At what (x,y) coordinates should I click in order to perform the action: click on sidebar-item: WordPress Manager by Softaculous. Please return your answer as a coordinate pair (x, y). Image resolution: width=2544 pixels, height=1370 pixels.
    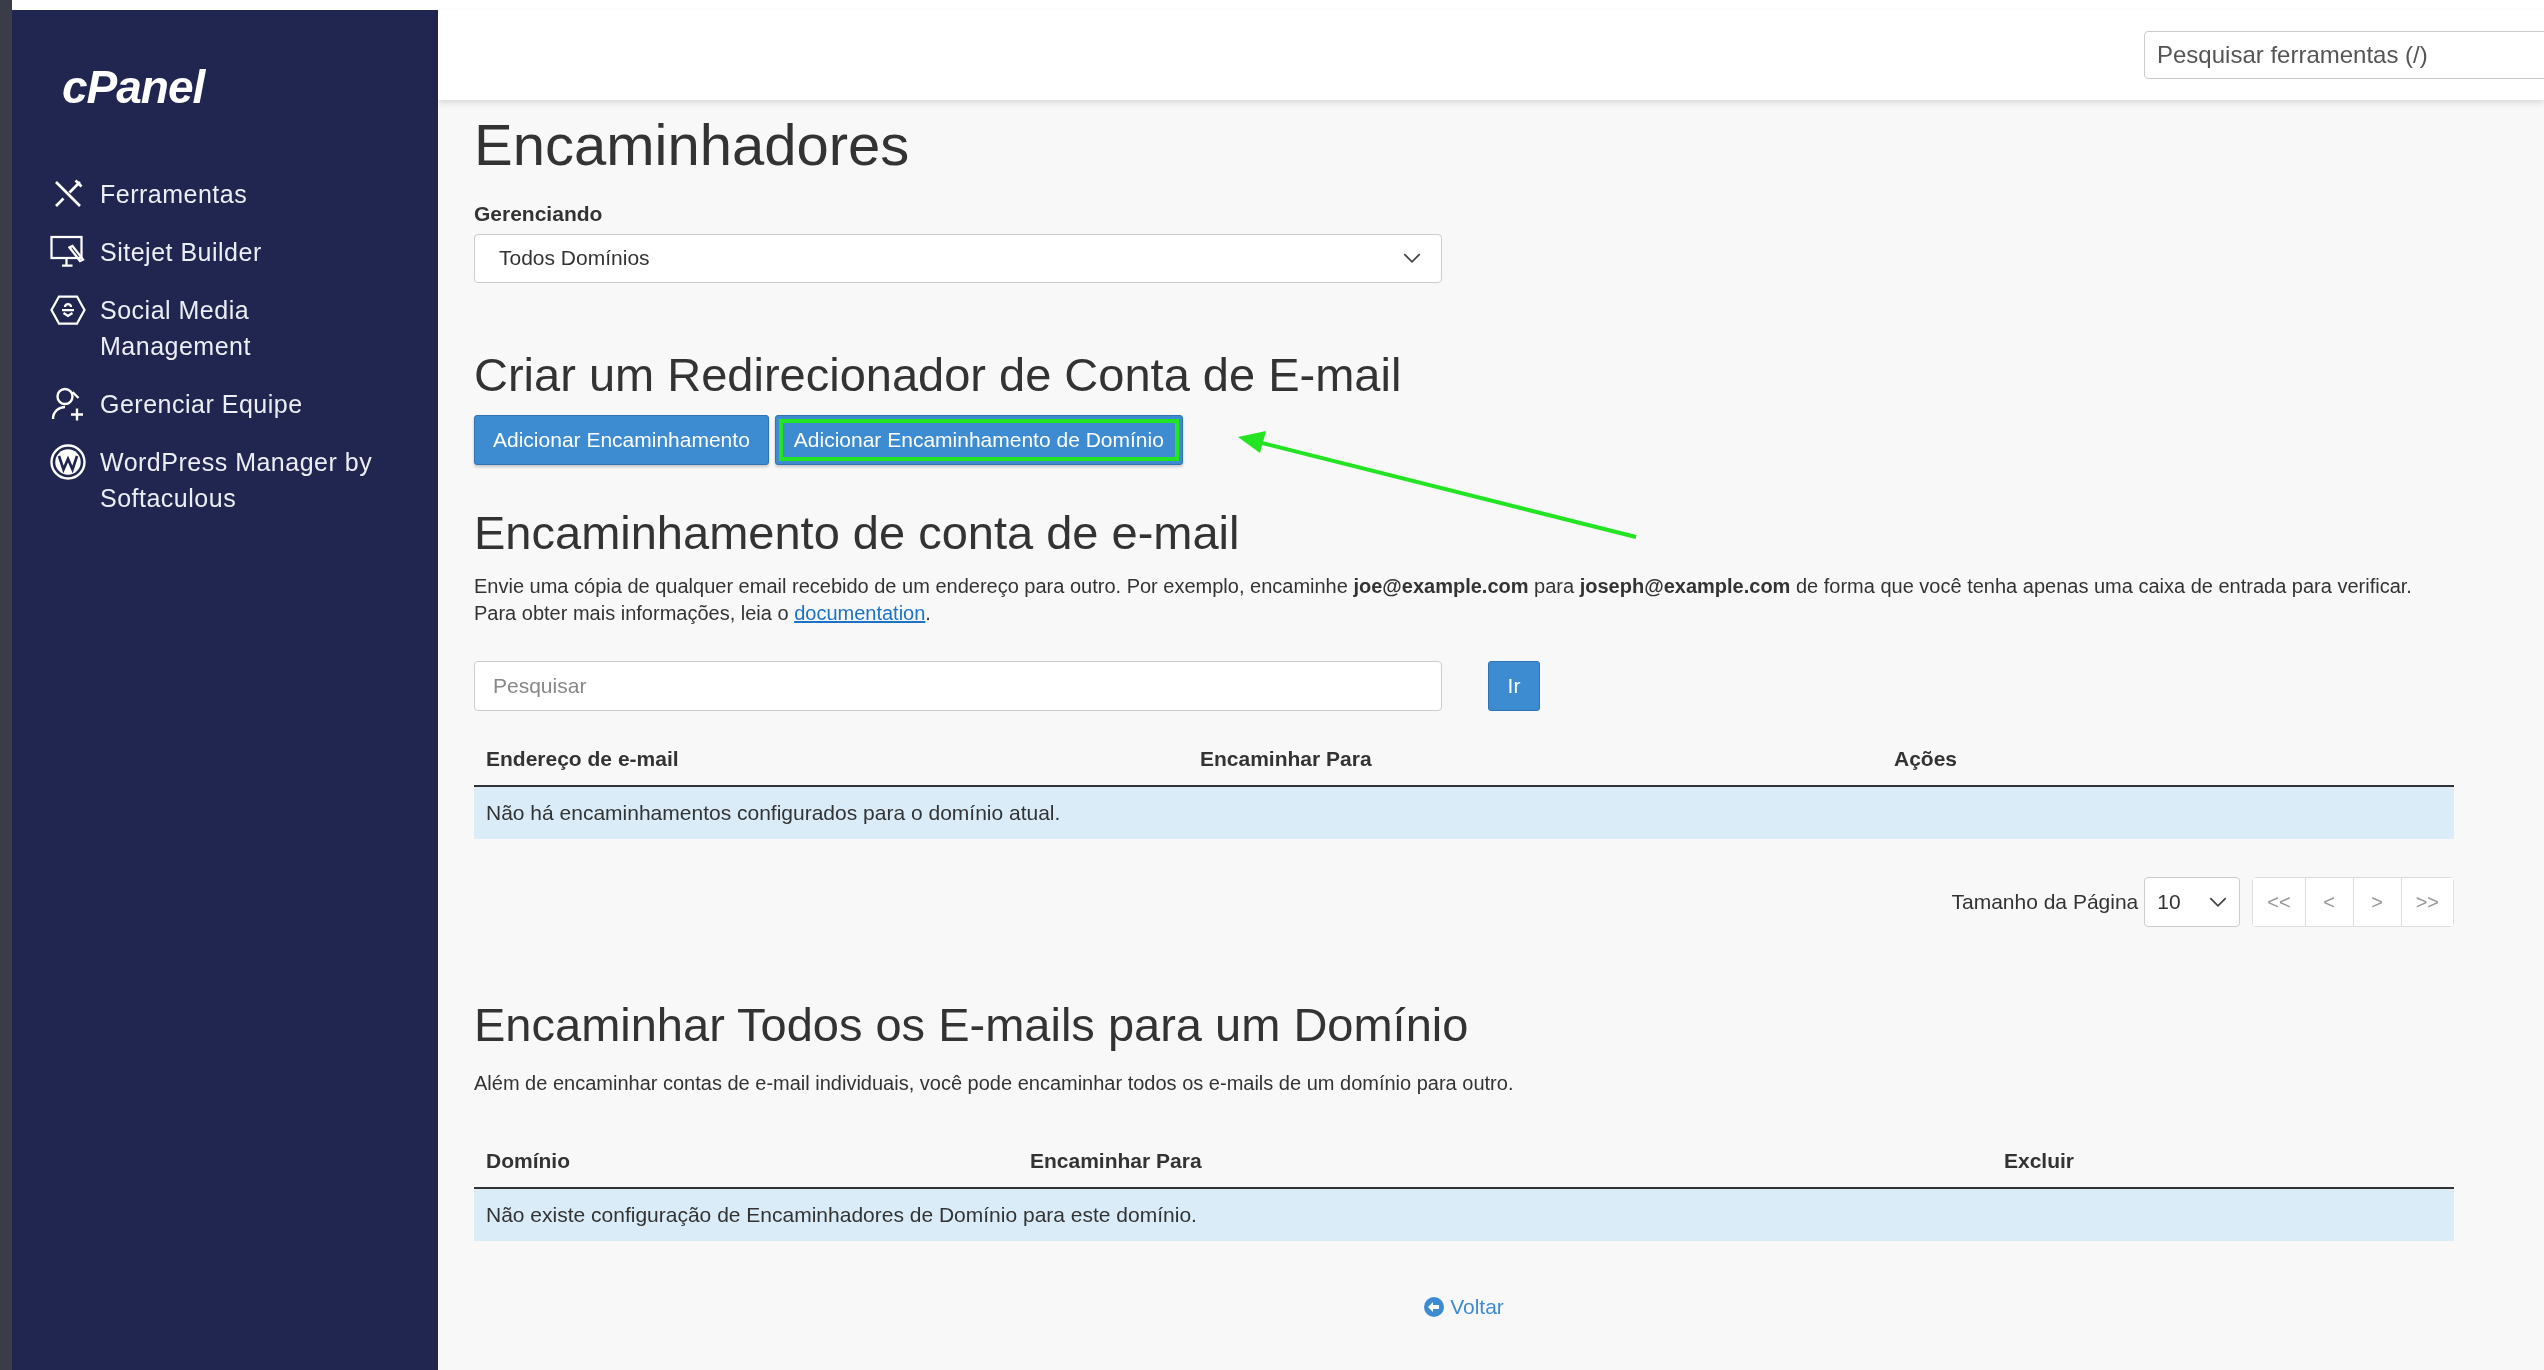
    Looking at the image, I should click on (244, 480).